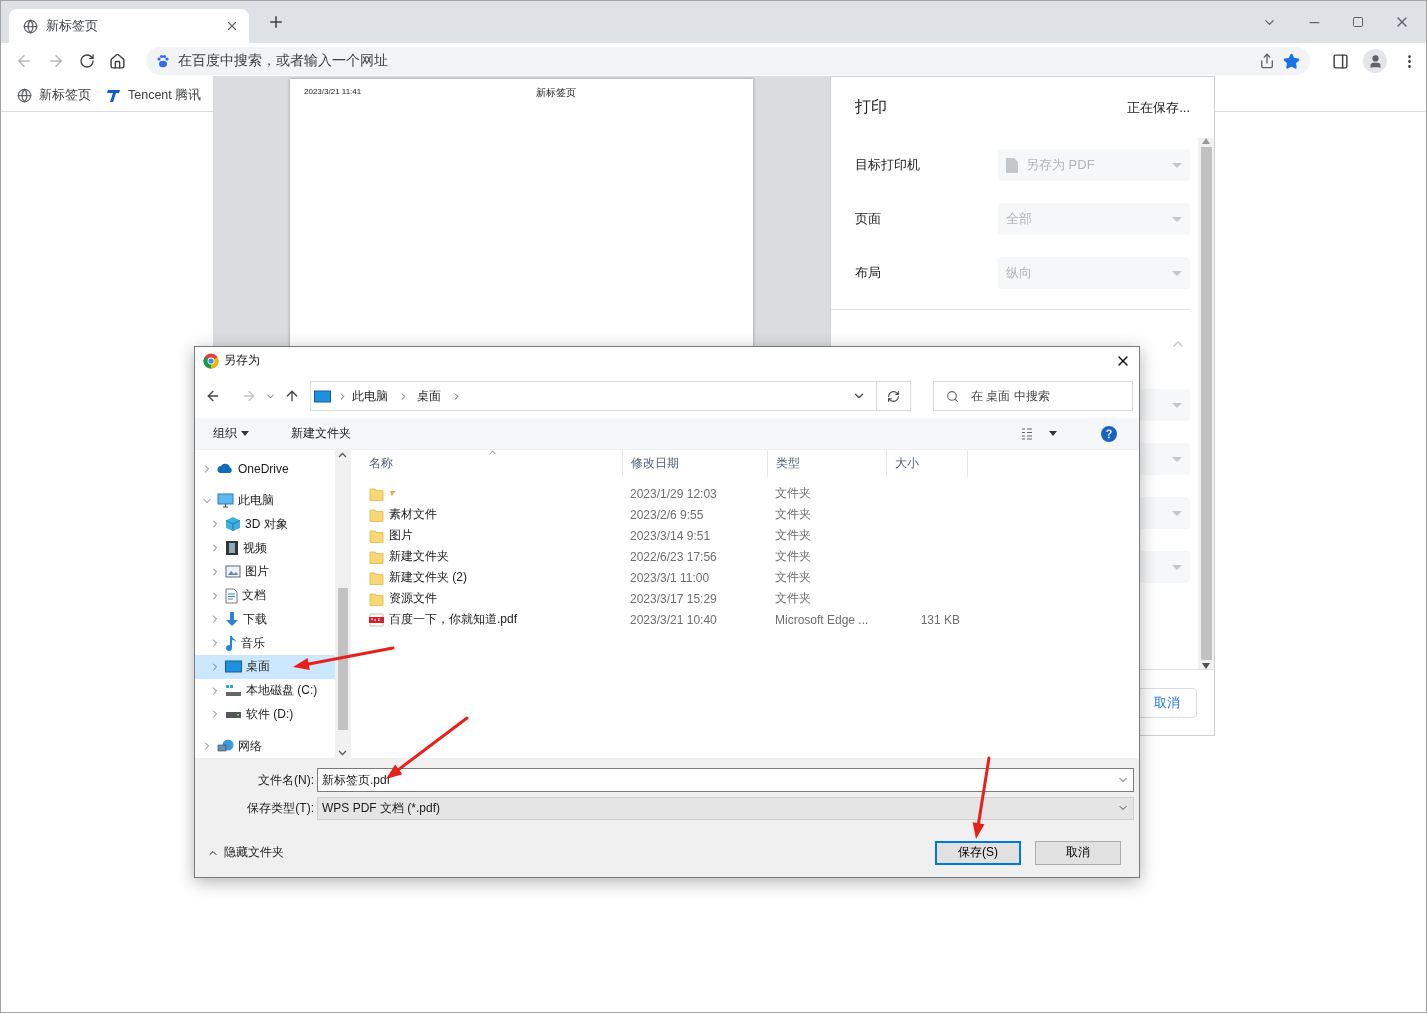 The height and width of the screenshot is (1013, 1427). What do you see at coordinates (894, 396) in the screenshot?
I see `refresh-icon` at bounding box center [894, 396].